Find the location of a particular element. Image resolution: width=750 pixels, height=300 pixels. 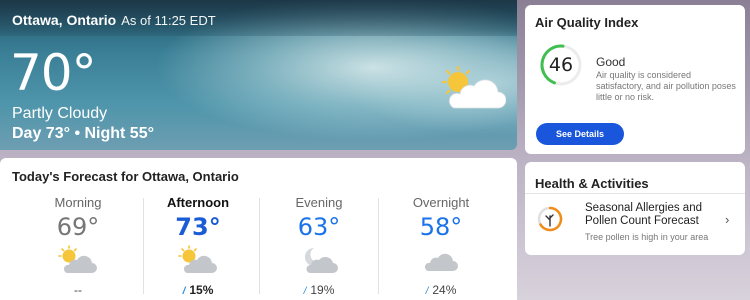

cloudy-icon is located at coordinates (441, 260).